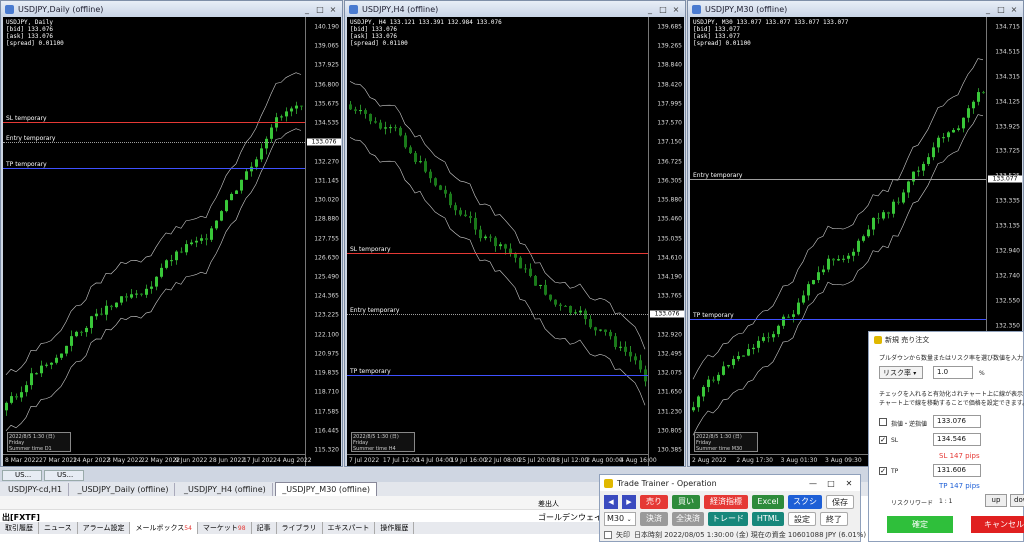  Describe the element at coordinates (611, 502) in the screenshot. I see `step-back-button: ◀` at that location.